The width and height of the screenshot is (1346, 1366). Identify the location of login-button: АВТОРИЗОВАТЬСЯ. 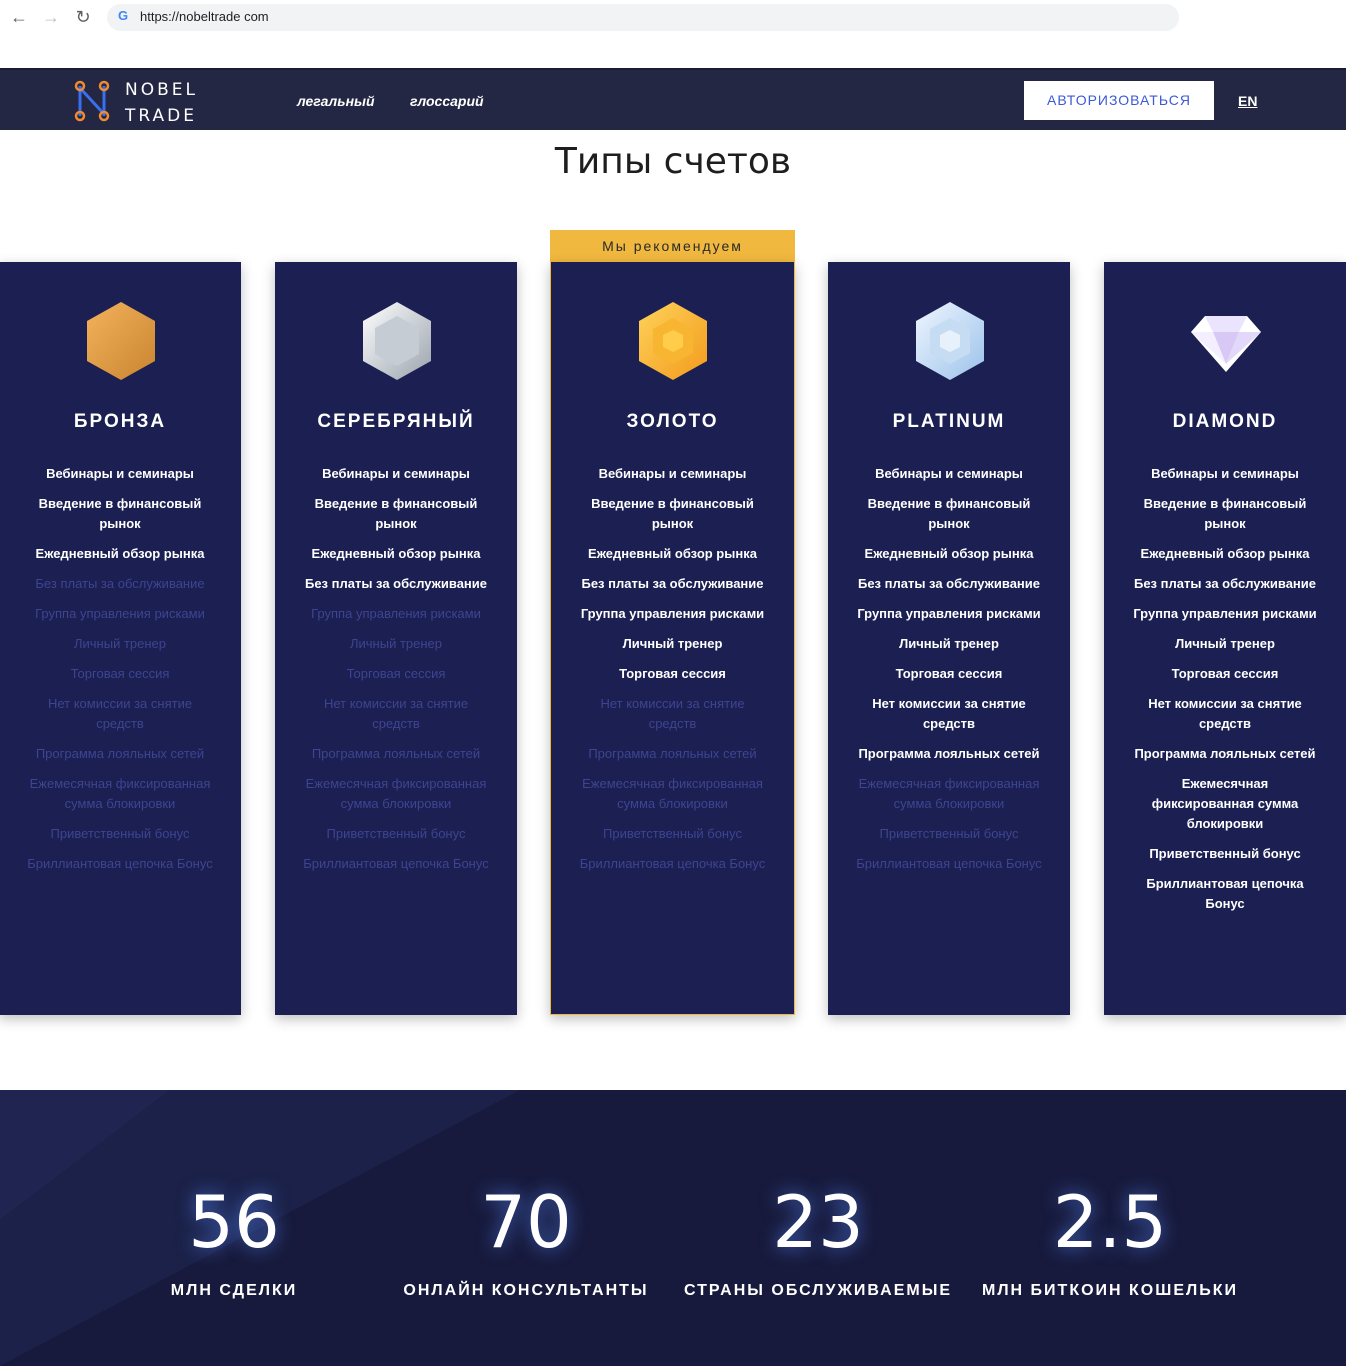
(1119, 100).